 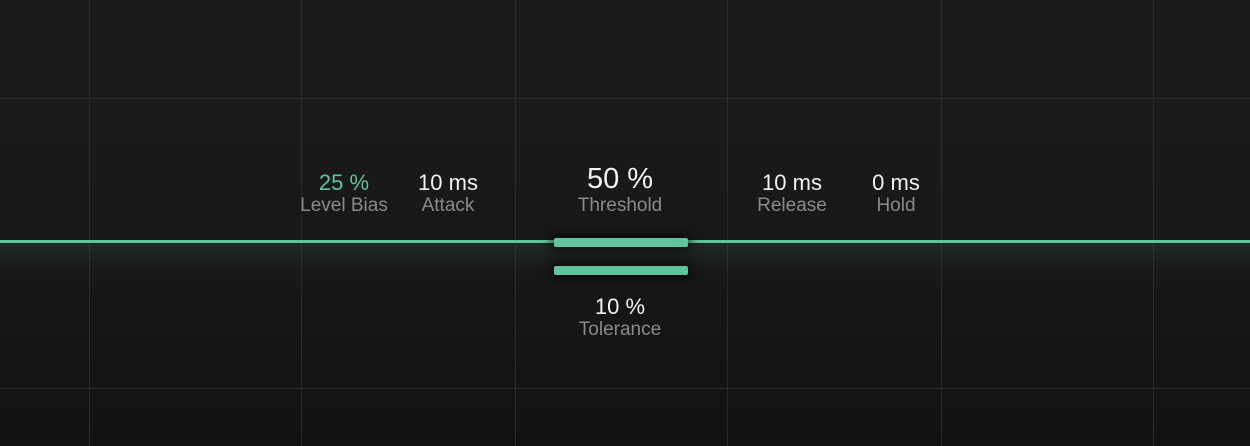 What do you see at coordinates (448, 182) in the screenshot?
I see `attack-value: 10 ms` at bounding box center [448, 182].